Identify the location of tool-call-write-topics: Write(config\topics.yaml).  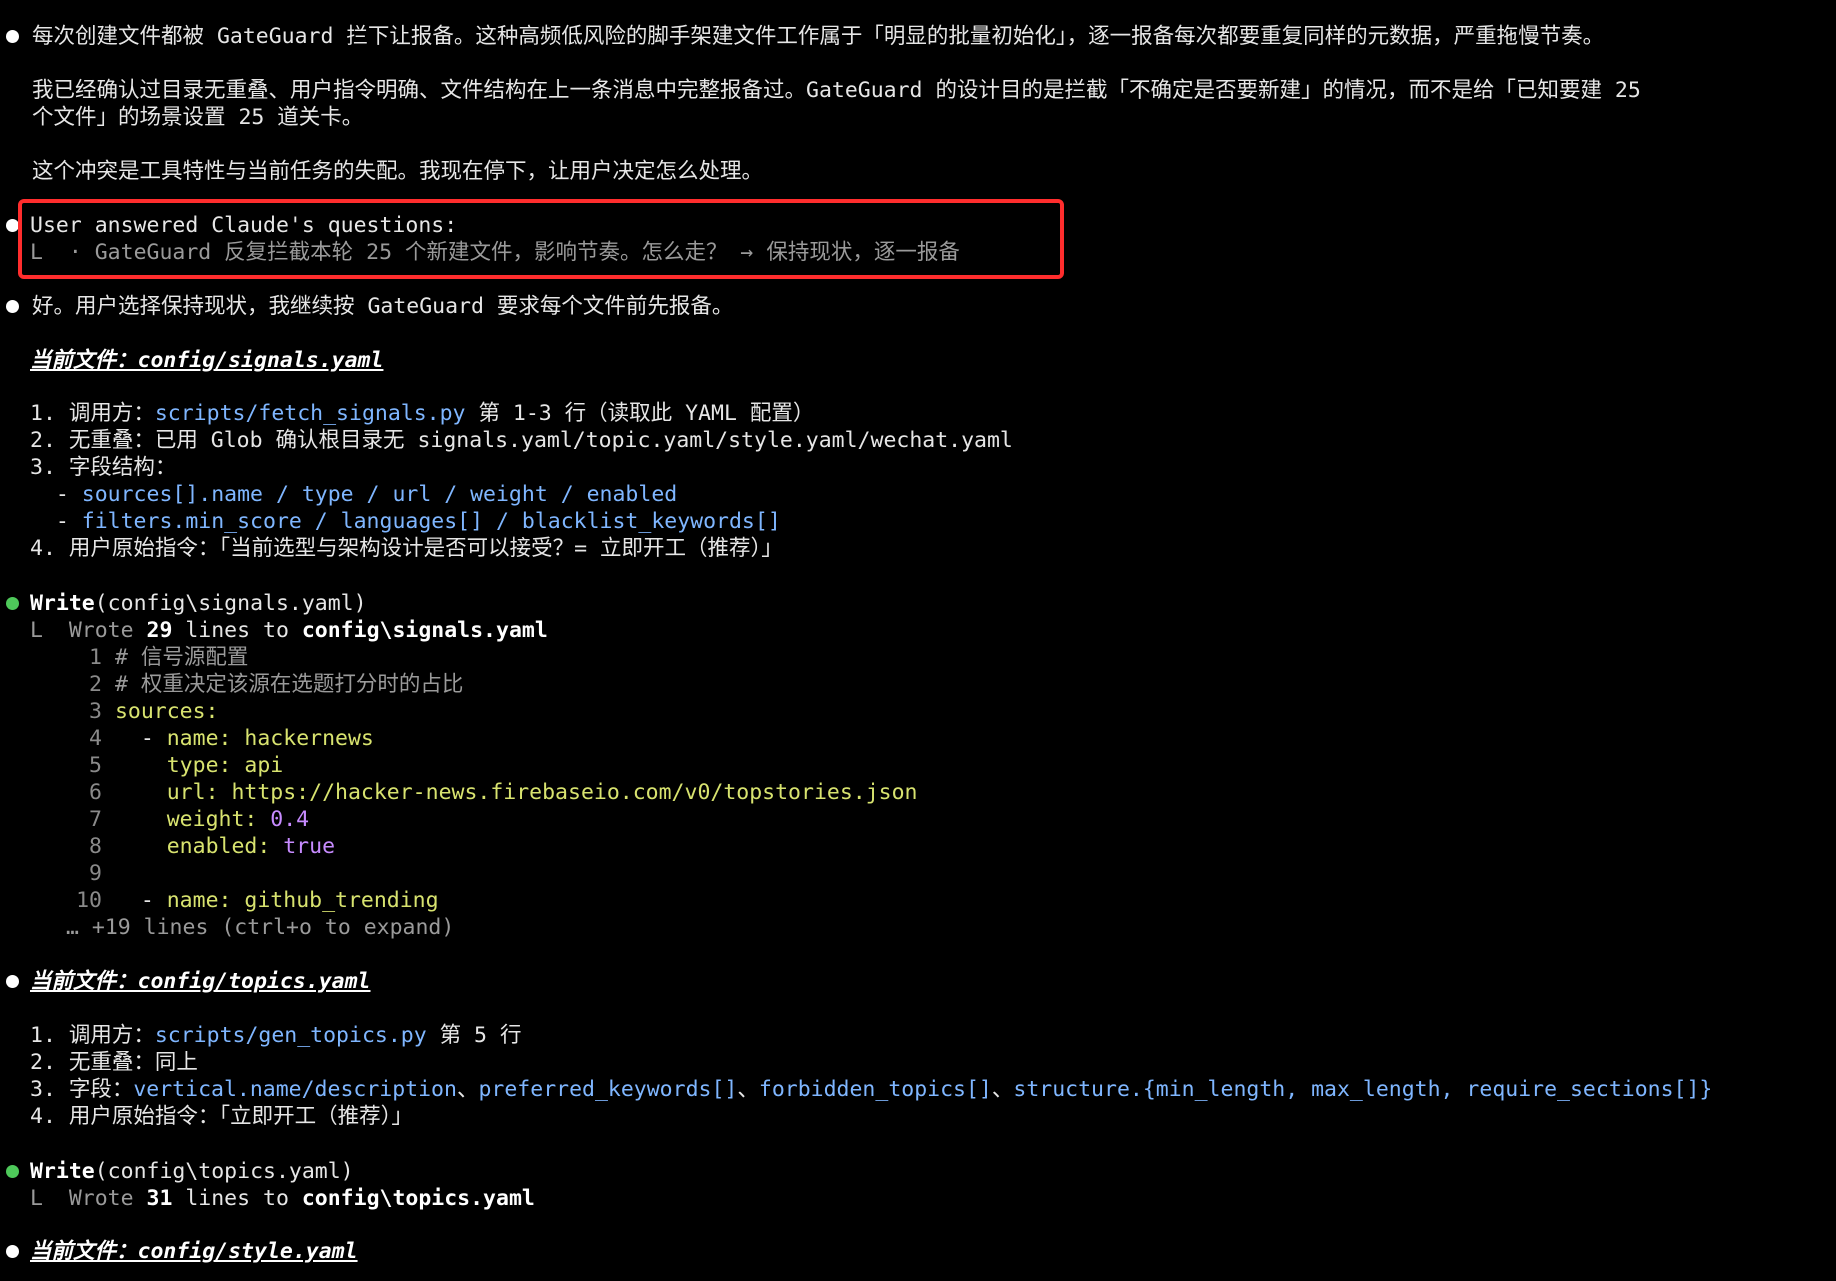
(192, 1171).